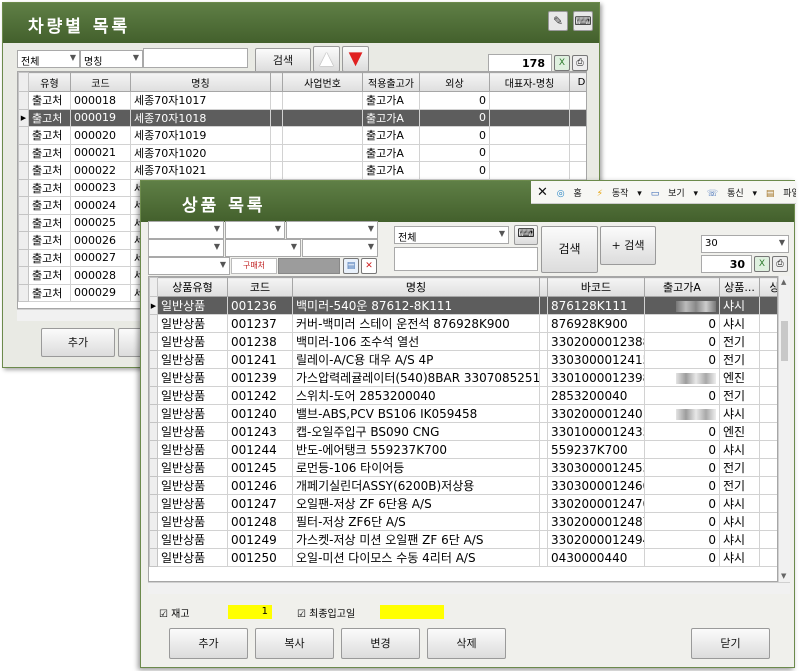  I want to click on col-header-d: D, so click(577, 82).